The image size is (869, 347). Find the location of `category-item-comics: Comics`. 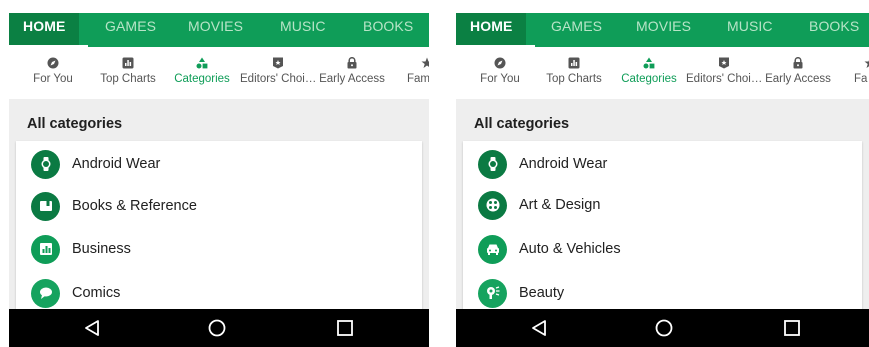

category-item-comics: Comics is located at coordinates (75, 293).